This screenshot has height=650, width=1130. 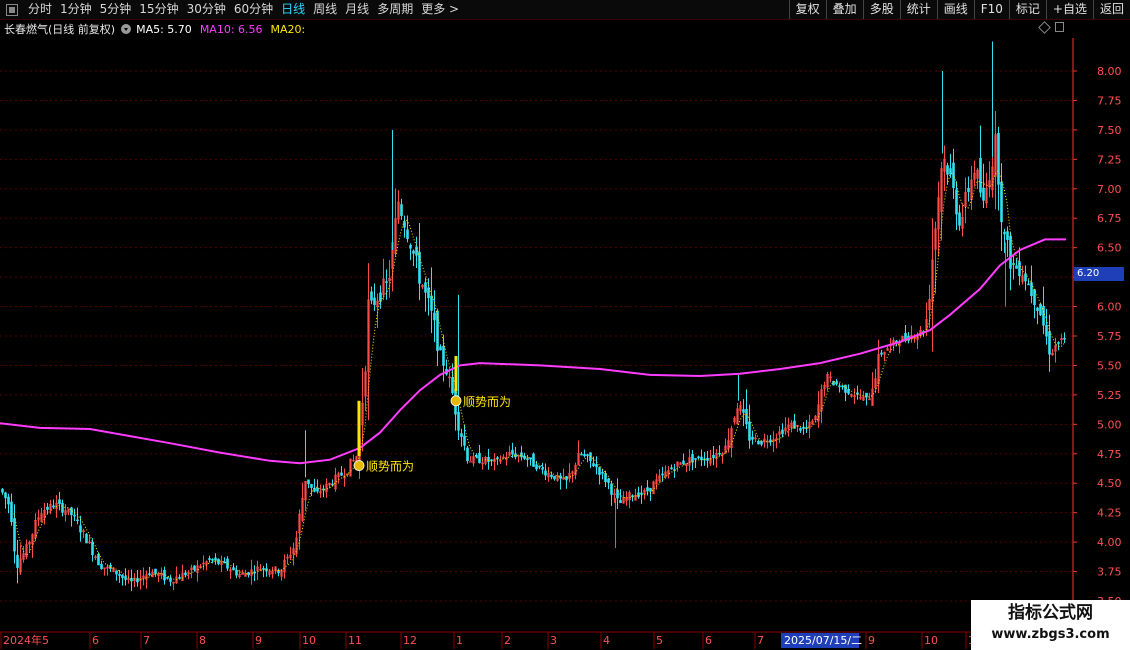 What do you see at coordinates (807, 9) in the screenshot?
I see `toolbar-button-0: 复权` at bounding box center [807, 9].